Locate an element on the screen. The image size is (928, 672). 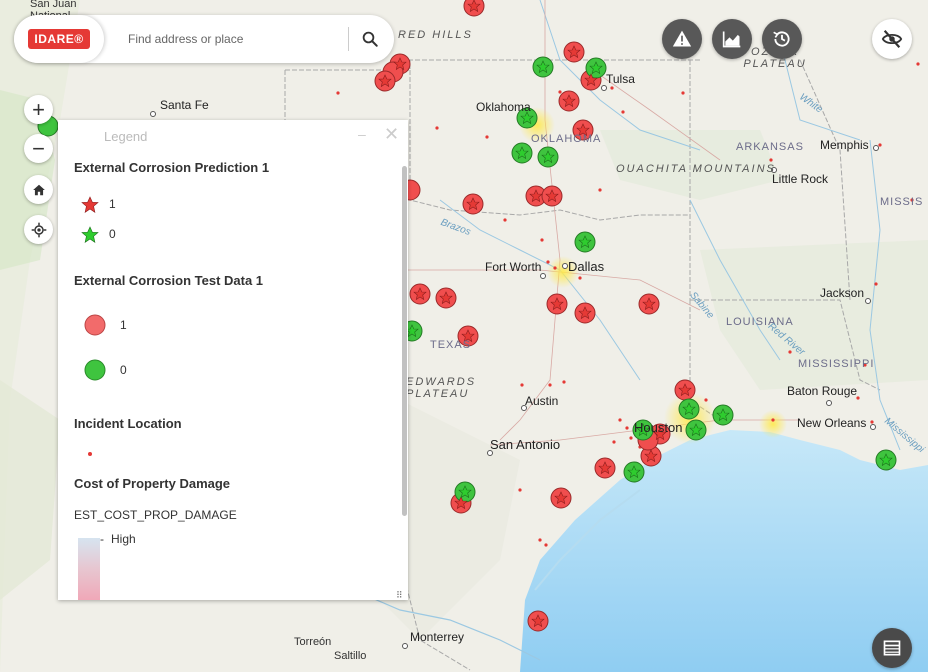
city-label-houston: Houston is located at coordinates (658, 427).